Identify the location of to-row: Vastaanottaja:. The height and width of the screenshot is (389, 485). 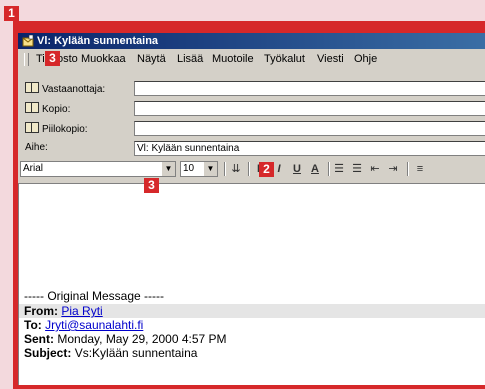
(251, 89).